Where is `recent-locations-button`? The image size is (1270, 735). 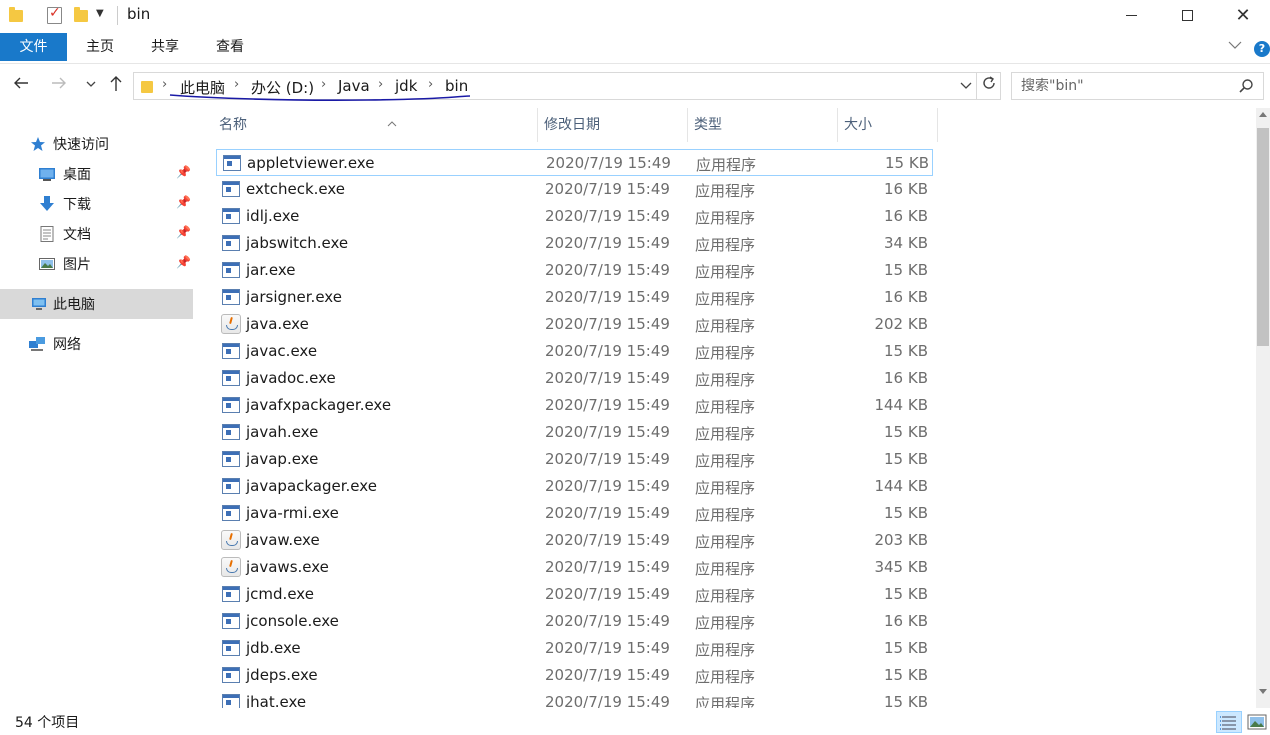
recent-locations-button is located at coordinates (91, 84).